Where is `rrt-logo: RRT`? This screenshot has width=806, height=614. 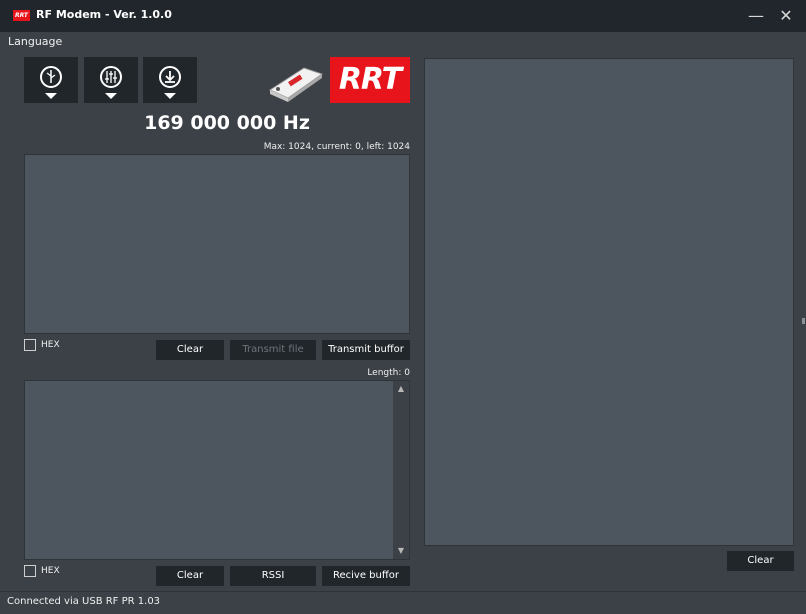
rrt-logo: RRT is located at coordinates (370, 80).